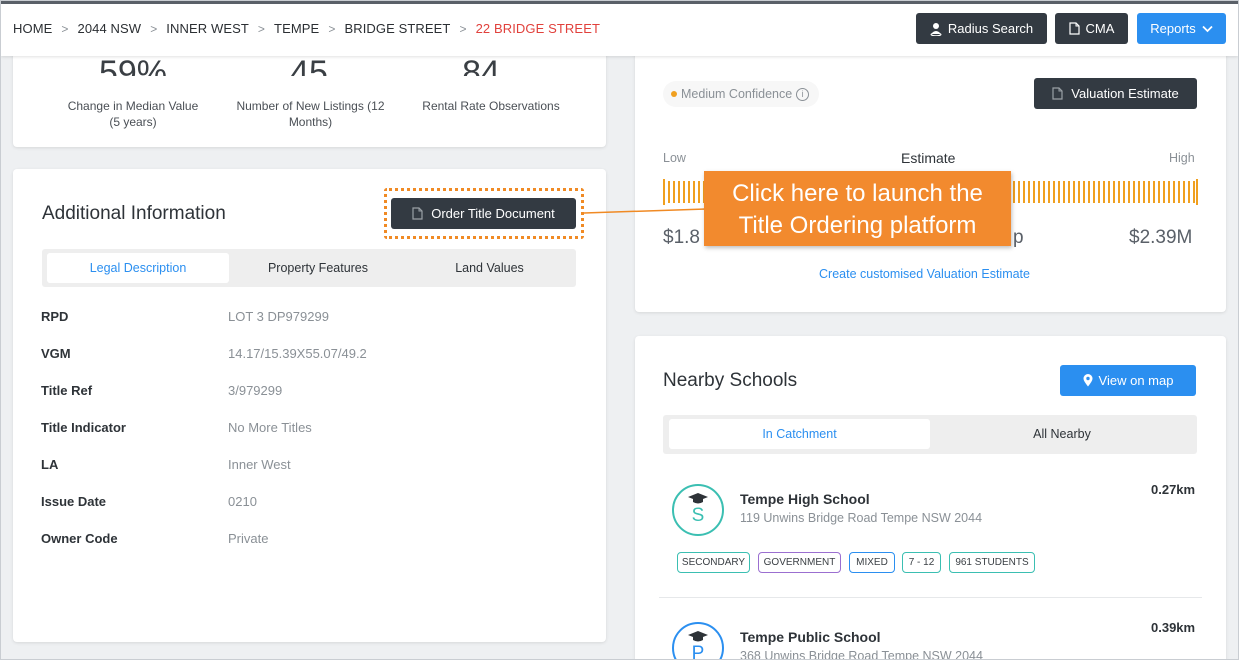 Image resolution: width=1239 pixels, height=660 pixels. Describe the element at coordinates (674, 158) in the screenshot. I see `range-low-label: Low` at that location.